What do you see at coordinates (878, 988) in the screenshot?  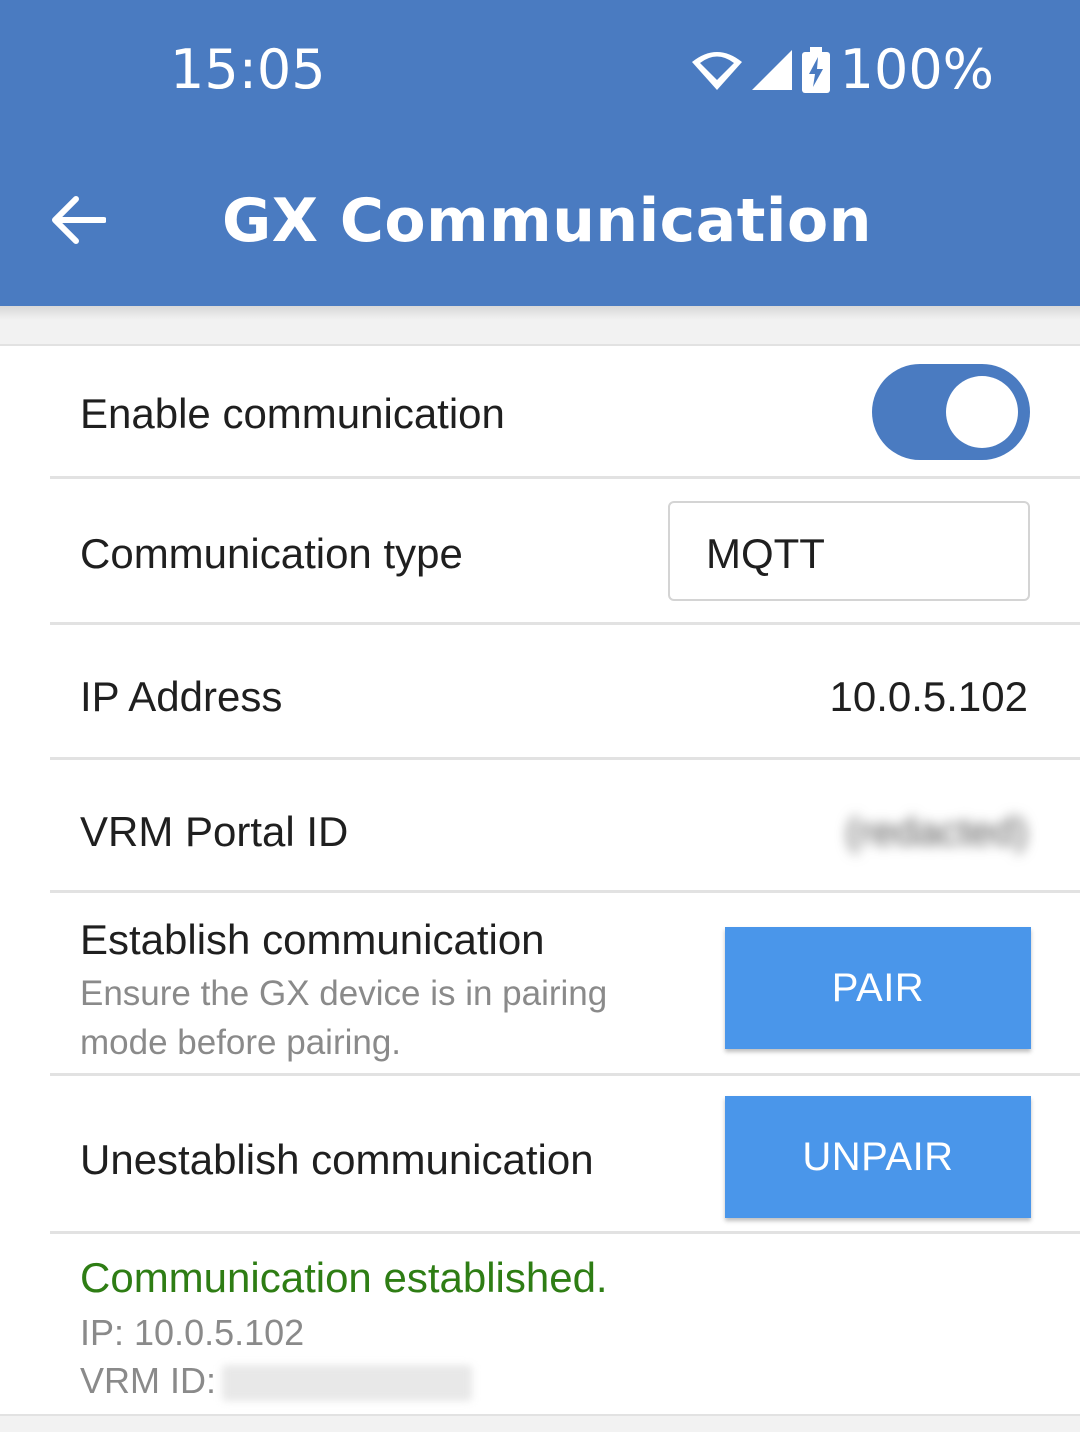 I see `pair-button: PAIR` at bounding box center [878, 988].